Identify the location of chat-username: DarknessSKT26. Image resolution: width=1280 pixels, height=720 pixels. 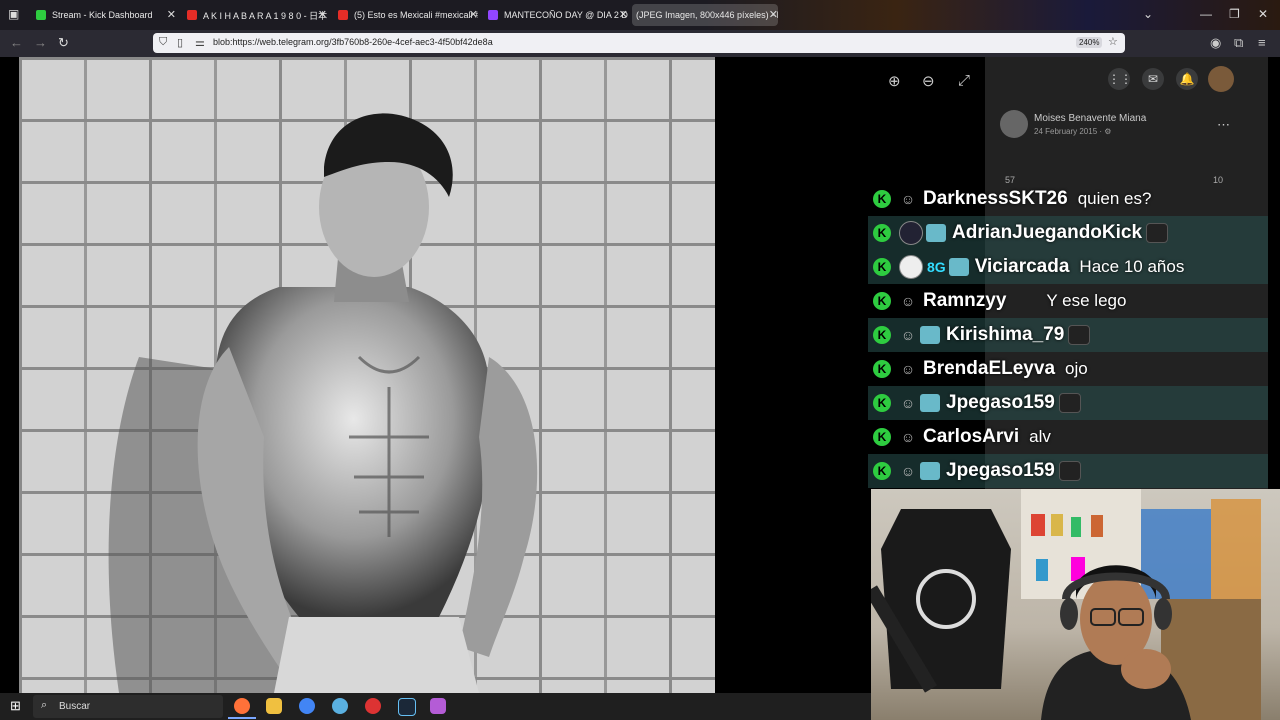
(995, 199).